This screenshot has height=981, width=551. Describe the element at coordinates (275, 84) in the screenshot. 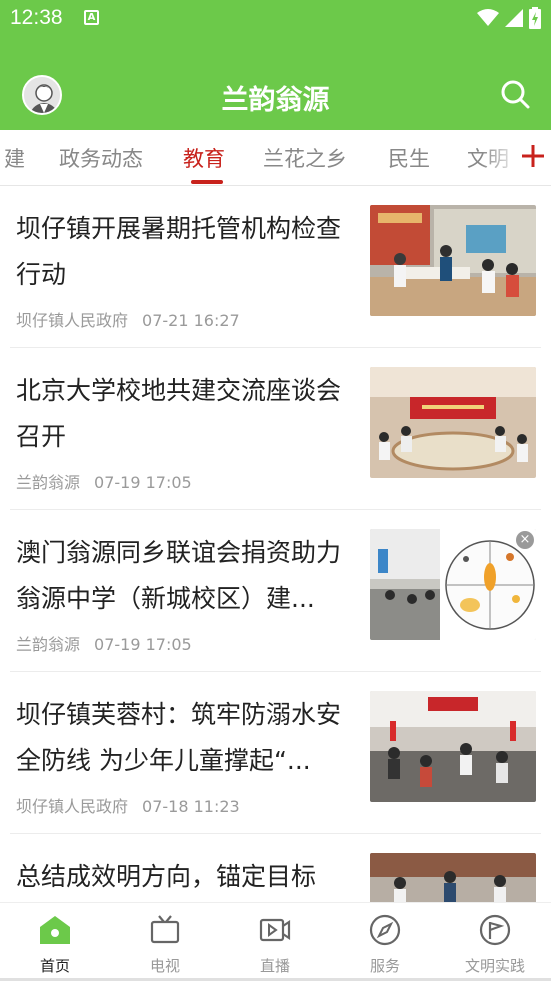

I see `app-header: 兰韵翁源` at that location.